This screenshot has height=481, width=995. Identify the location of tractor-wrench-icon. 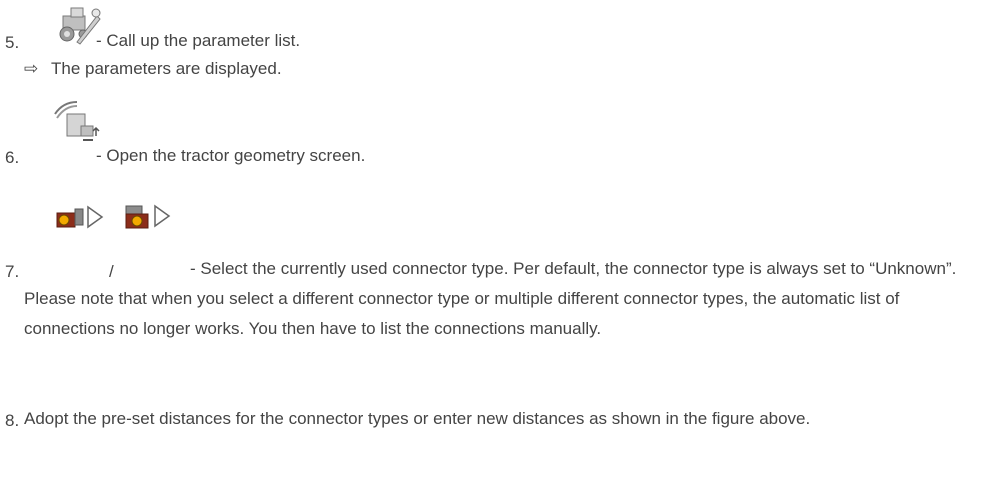
(78, 25).